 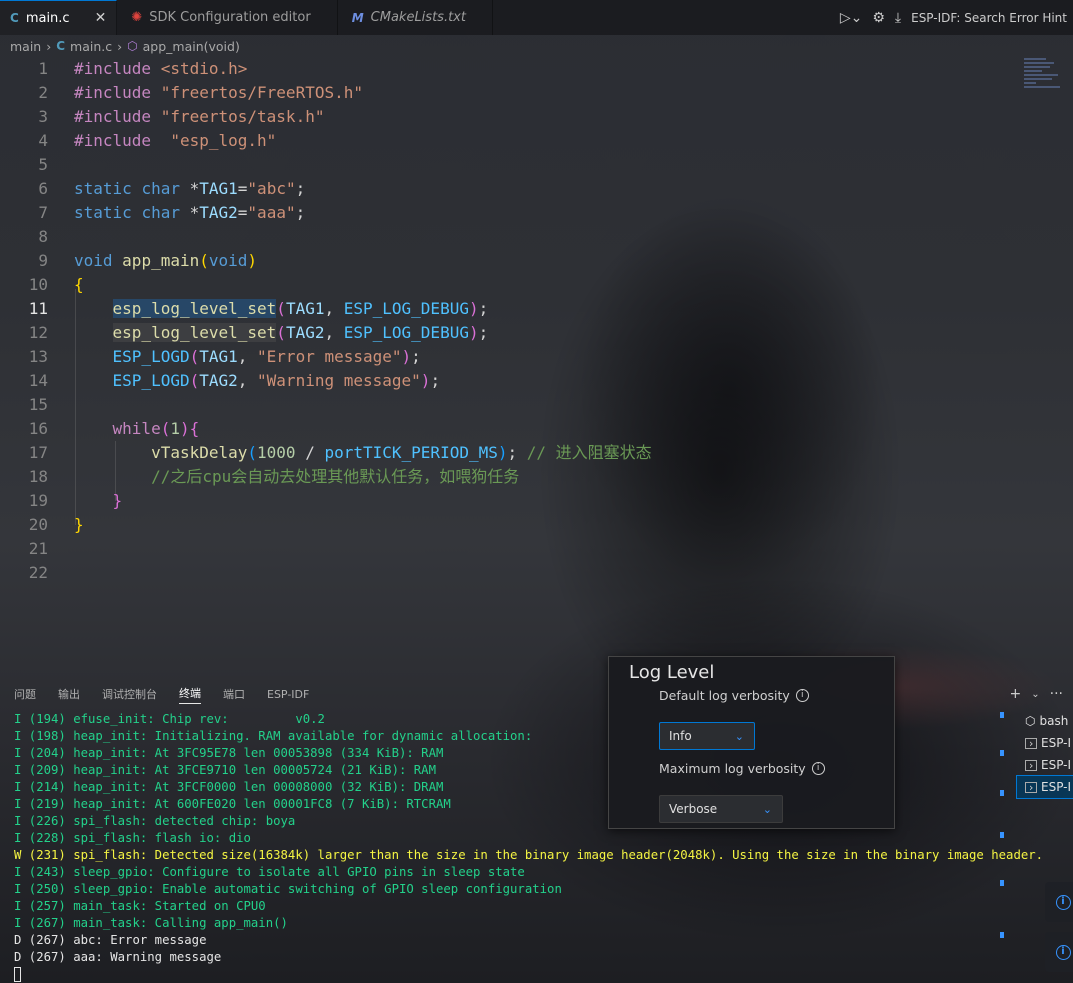 I want to click on line-number: 3, so click(x=43, y=116).